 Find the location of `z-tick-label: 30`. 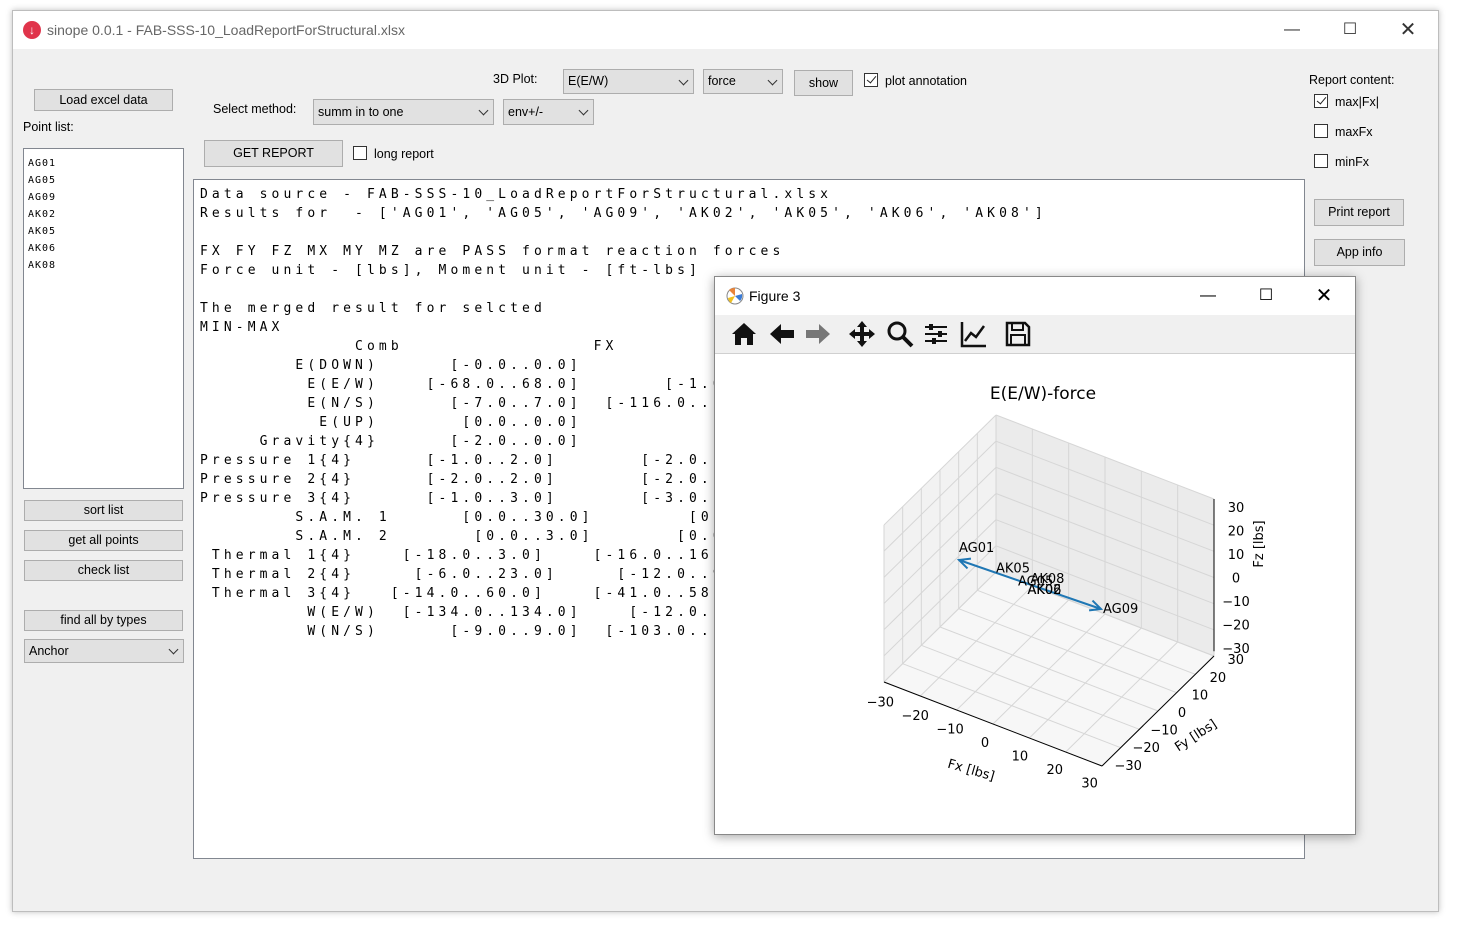

z-tick-label: 30 is located at coordinates (1236, 508).